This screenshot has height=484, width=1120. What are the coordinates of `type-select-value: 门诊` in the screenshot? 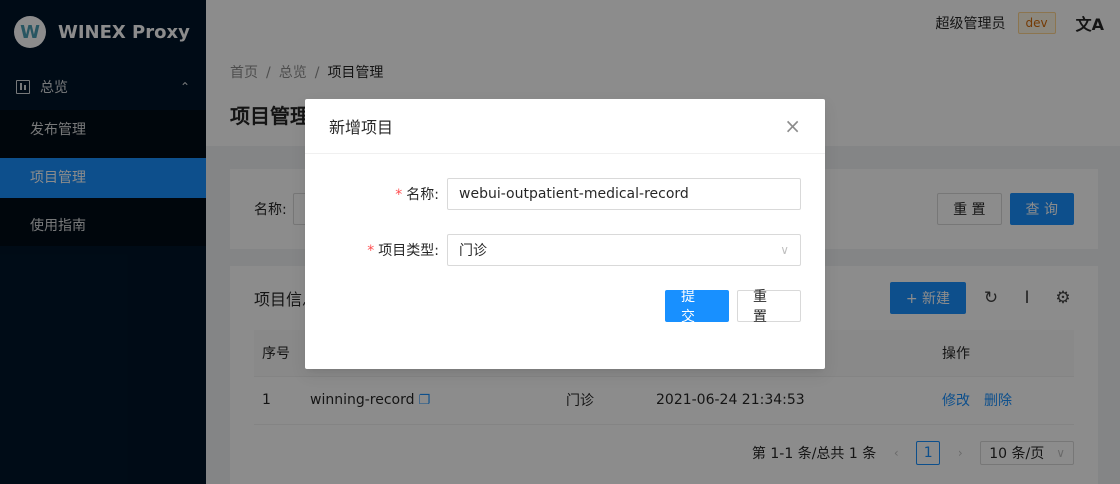 It's located at (473, 251).